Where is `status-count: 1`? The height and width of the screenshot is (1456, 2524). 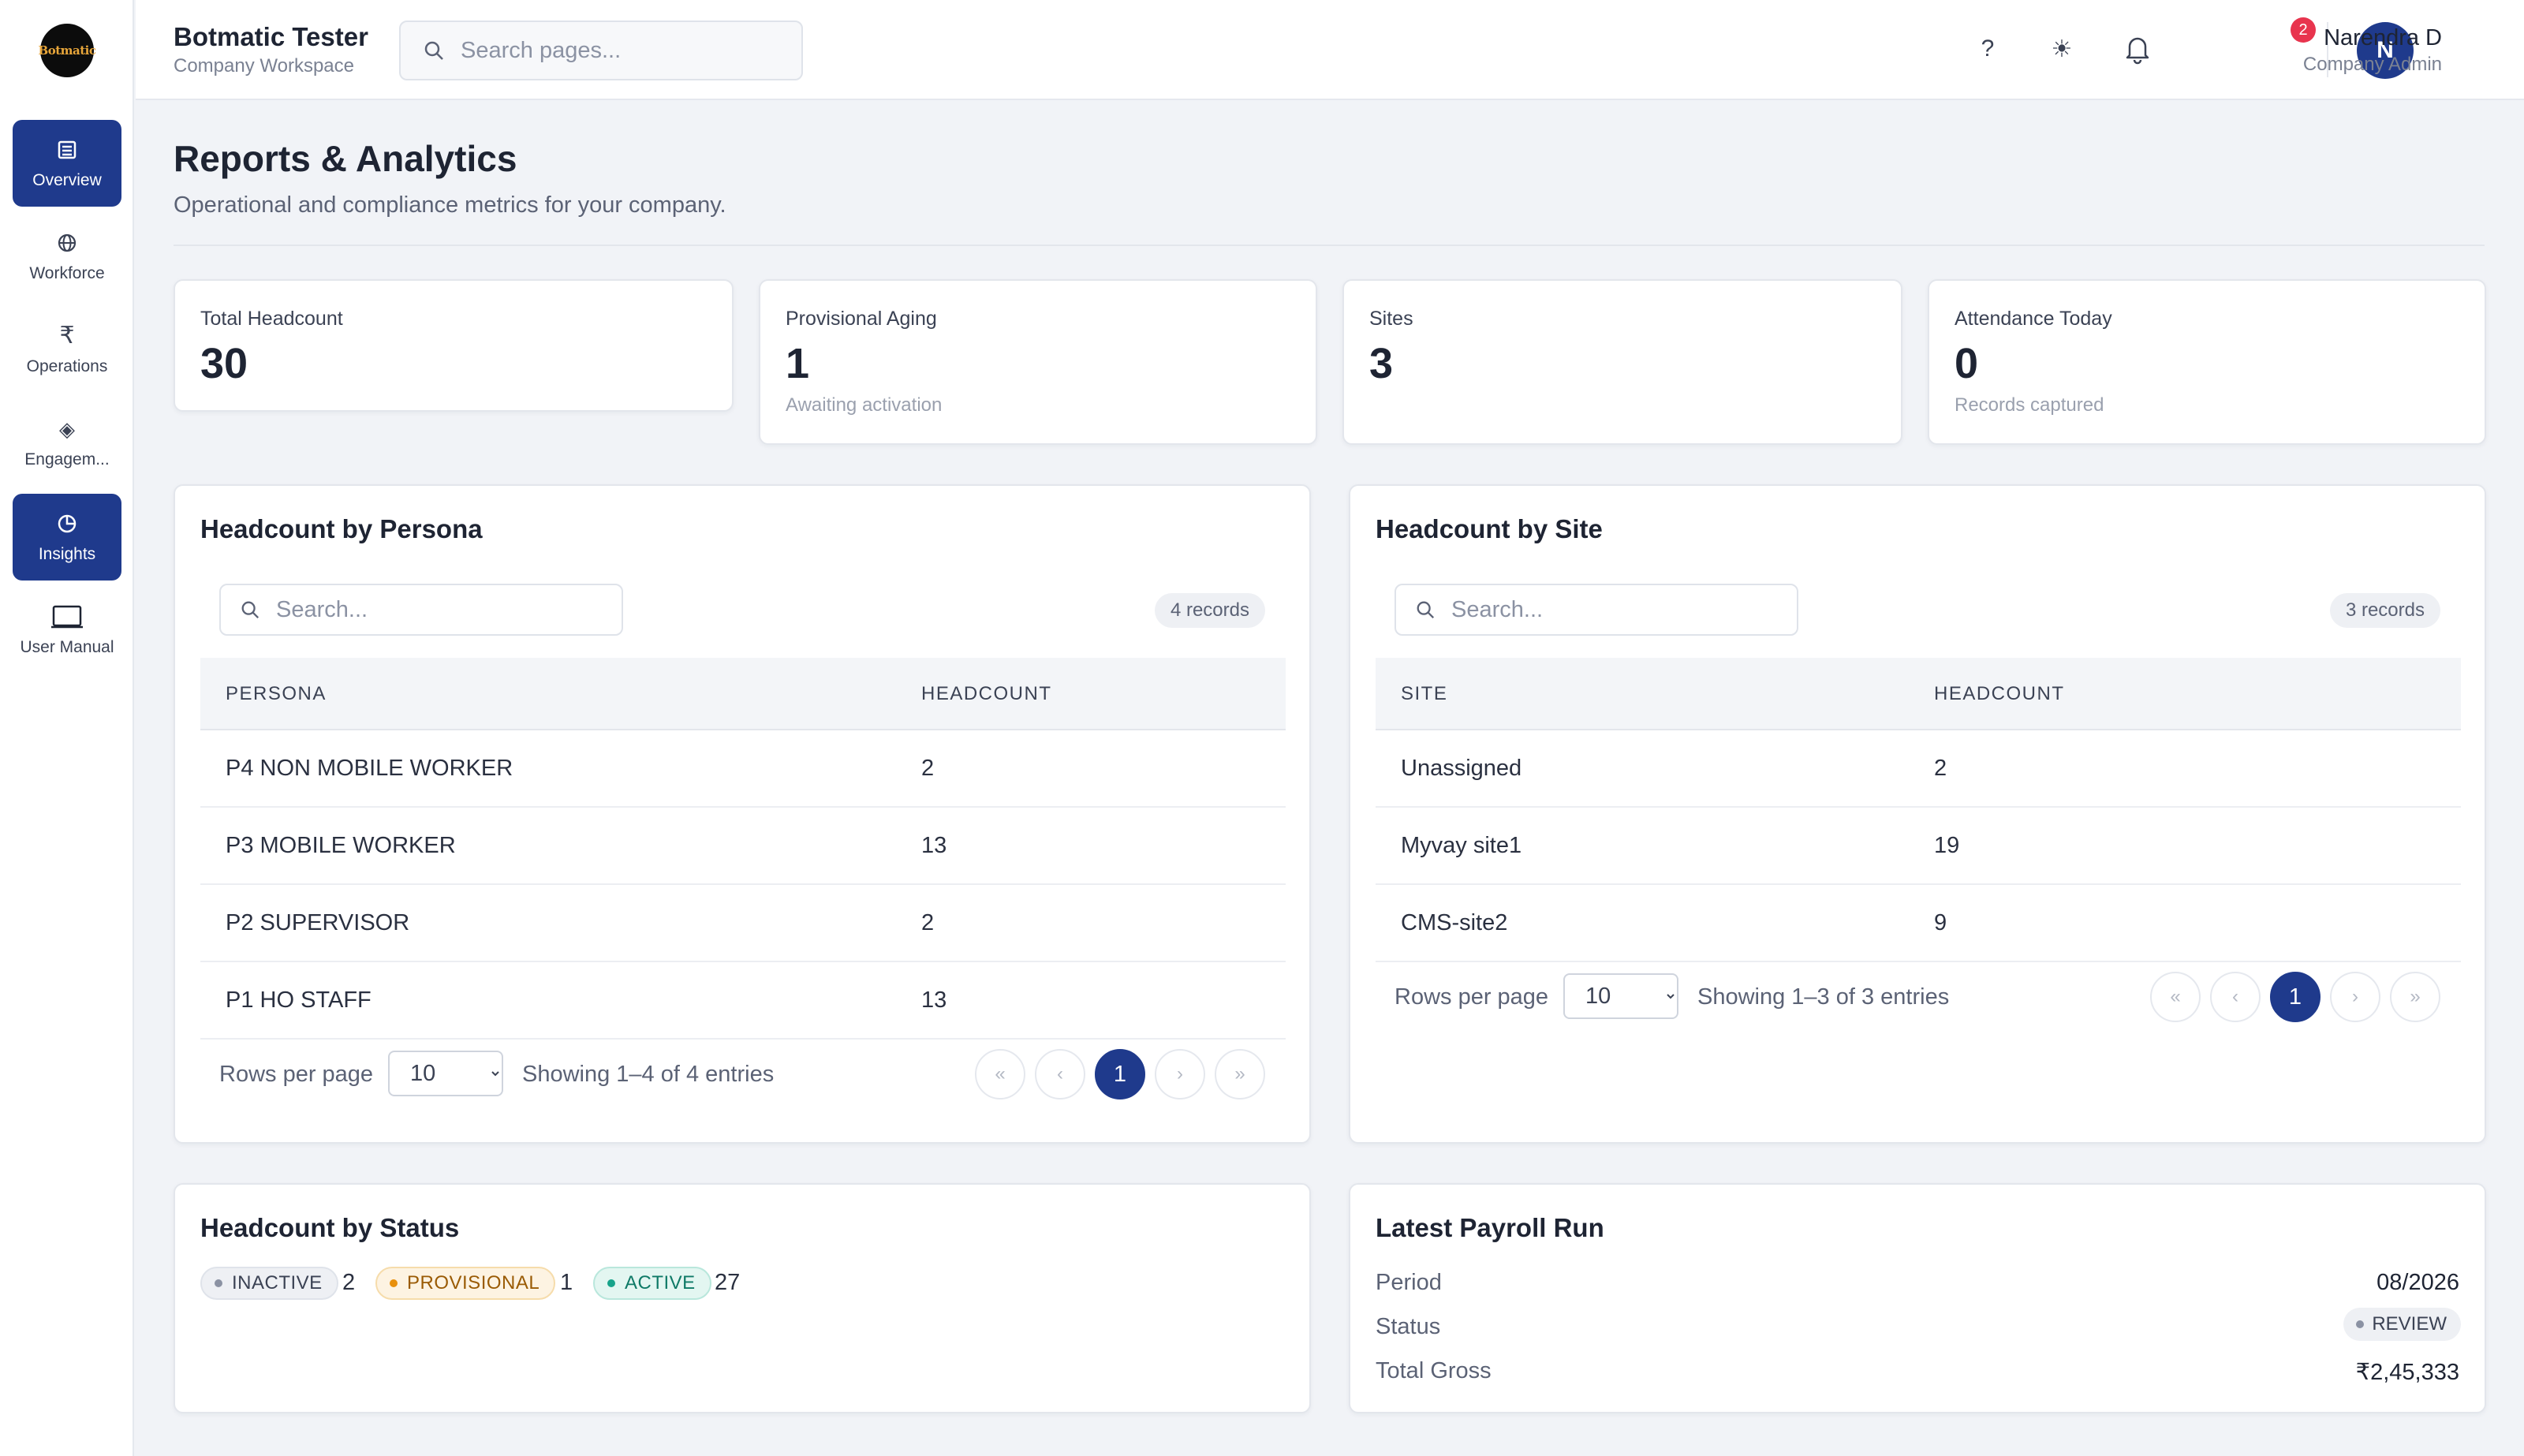 status-count: 1 is located at coordinates (566, 1282).